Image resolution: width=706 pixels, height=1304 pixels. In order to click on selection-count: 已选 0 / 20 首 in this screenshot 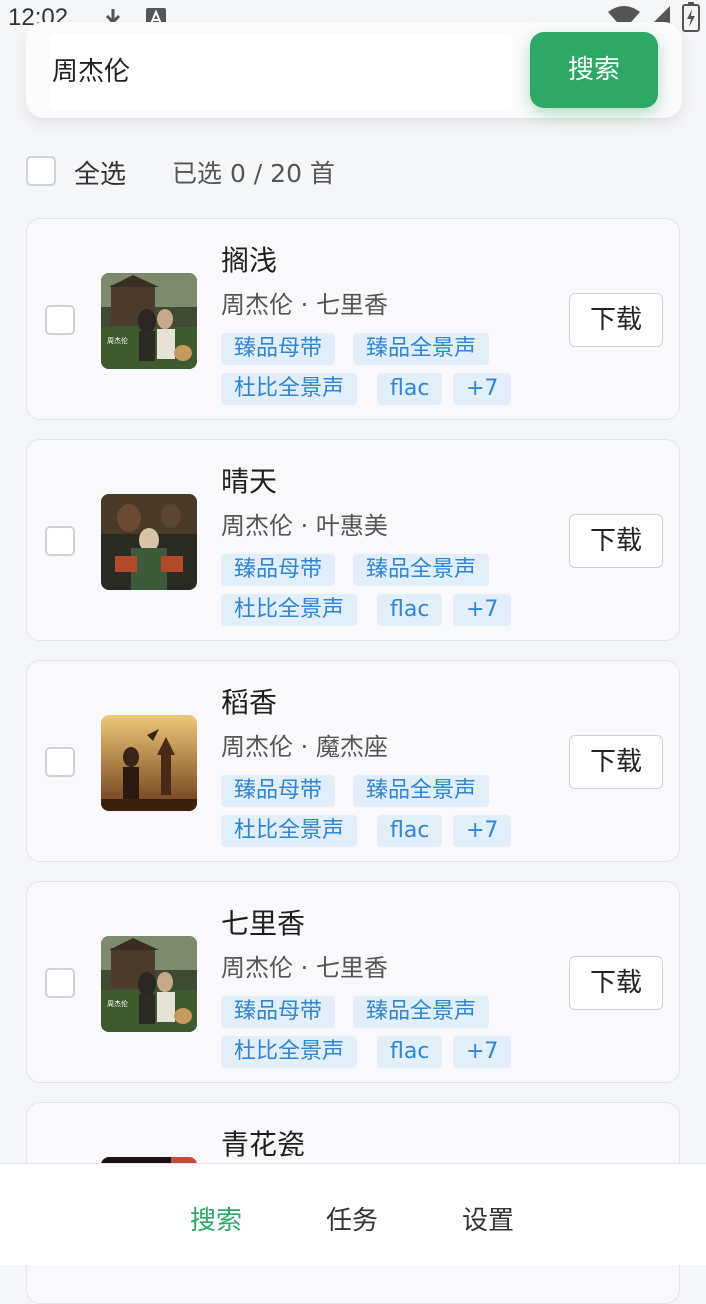, I will do `click(253, 173)`.